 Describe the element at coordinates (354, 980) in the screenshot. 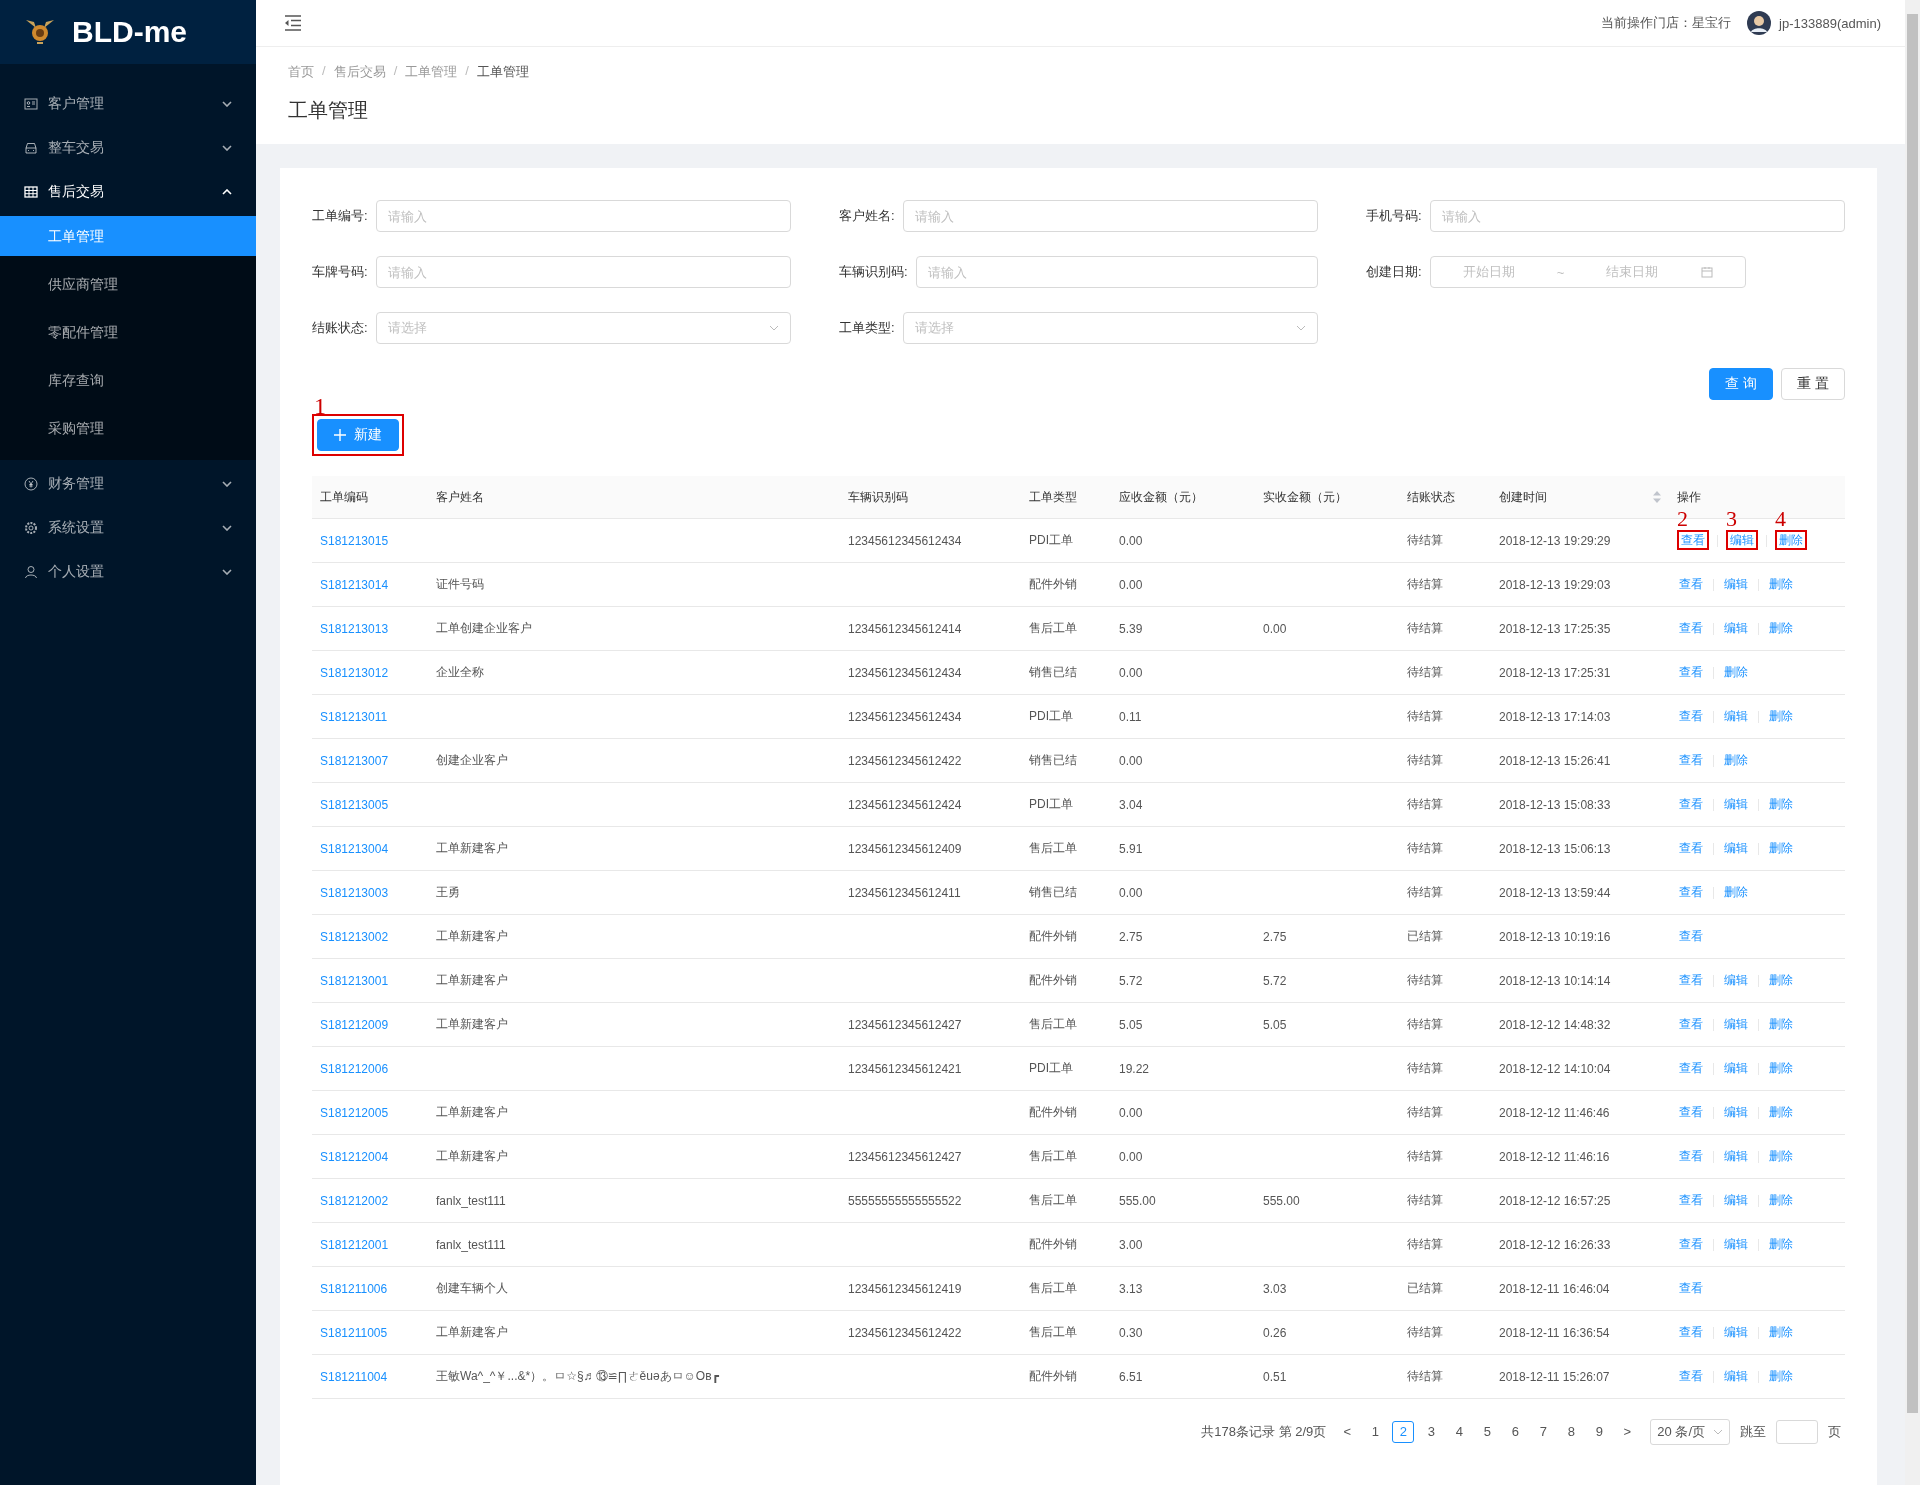

I see `order-link: S181213001` at that location.